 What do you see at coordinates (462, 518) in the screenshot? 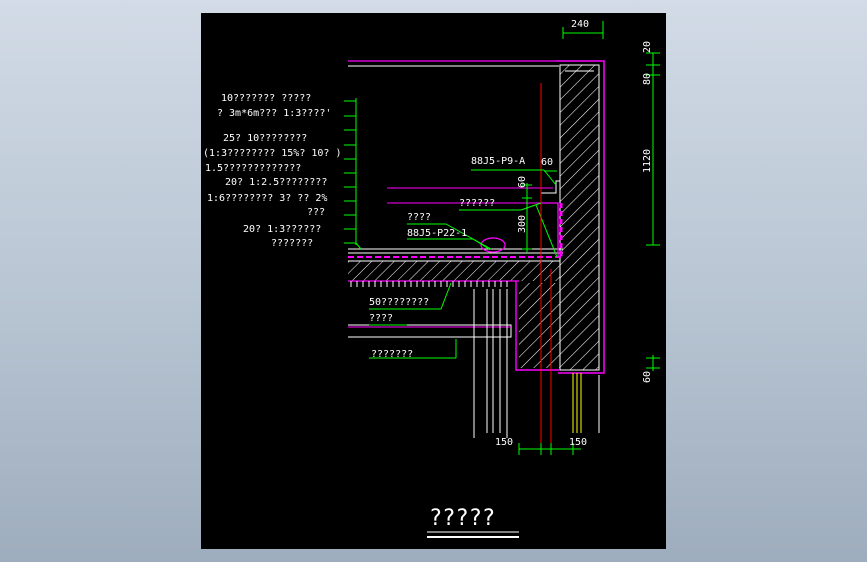
I see `drawing-title: ?????` at bounding box center [462, 518].